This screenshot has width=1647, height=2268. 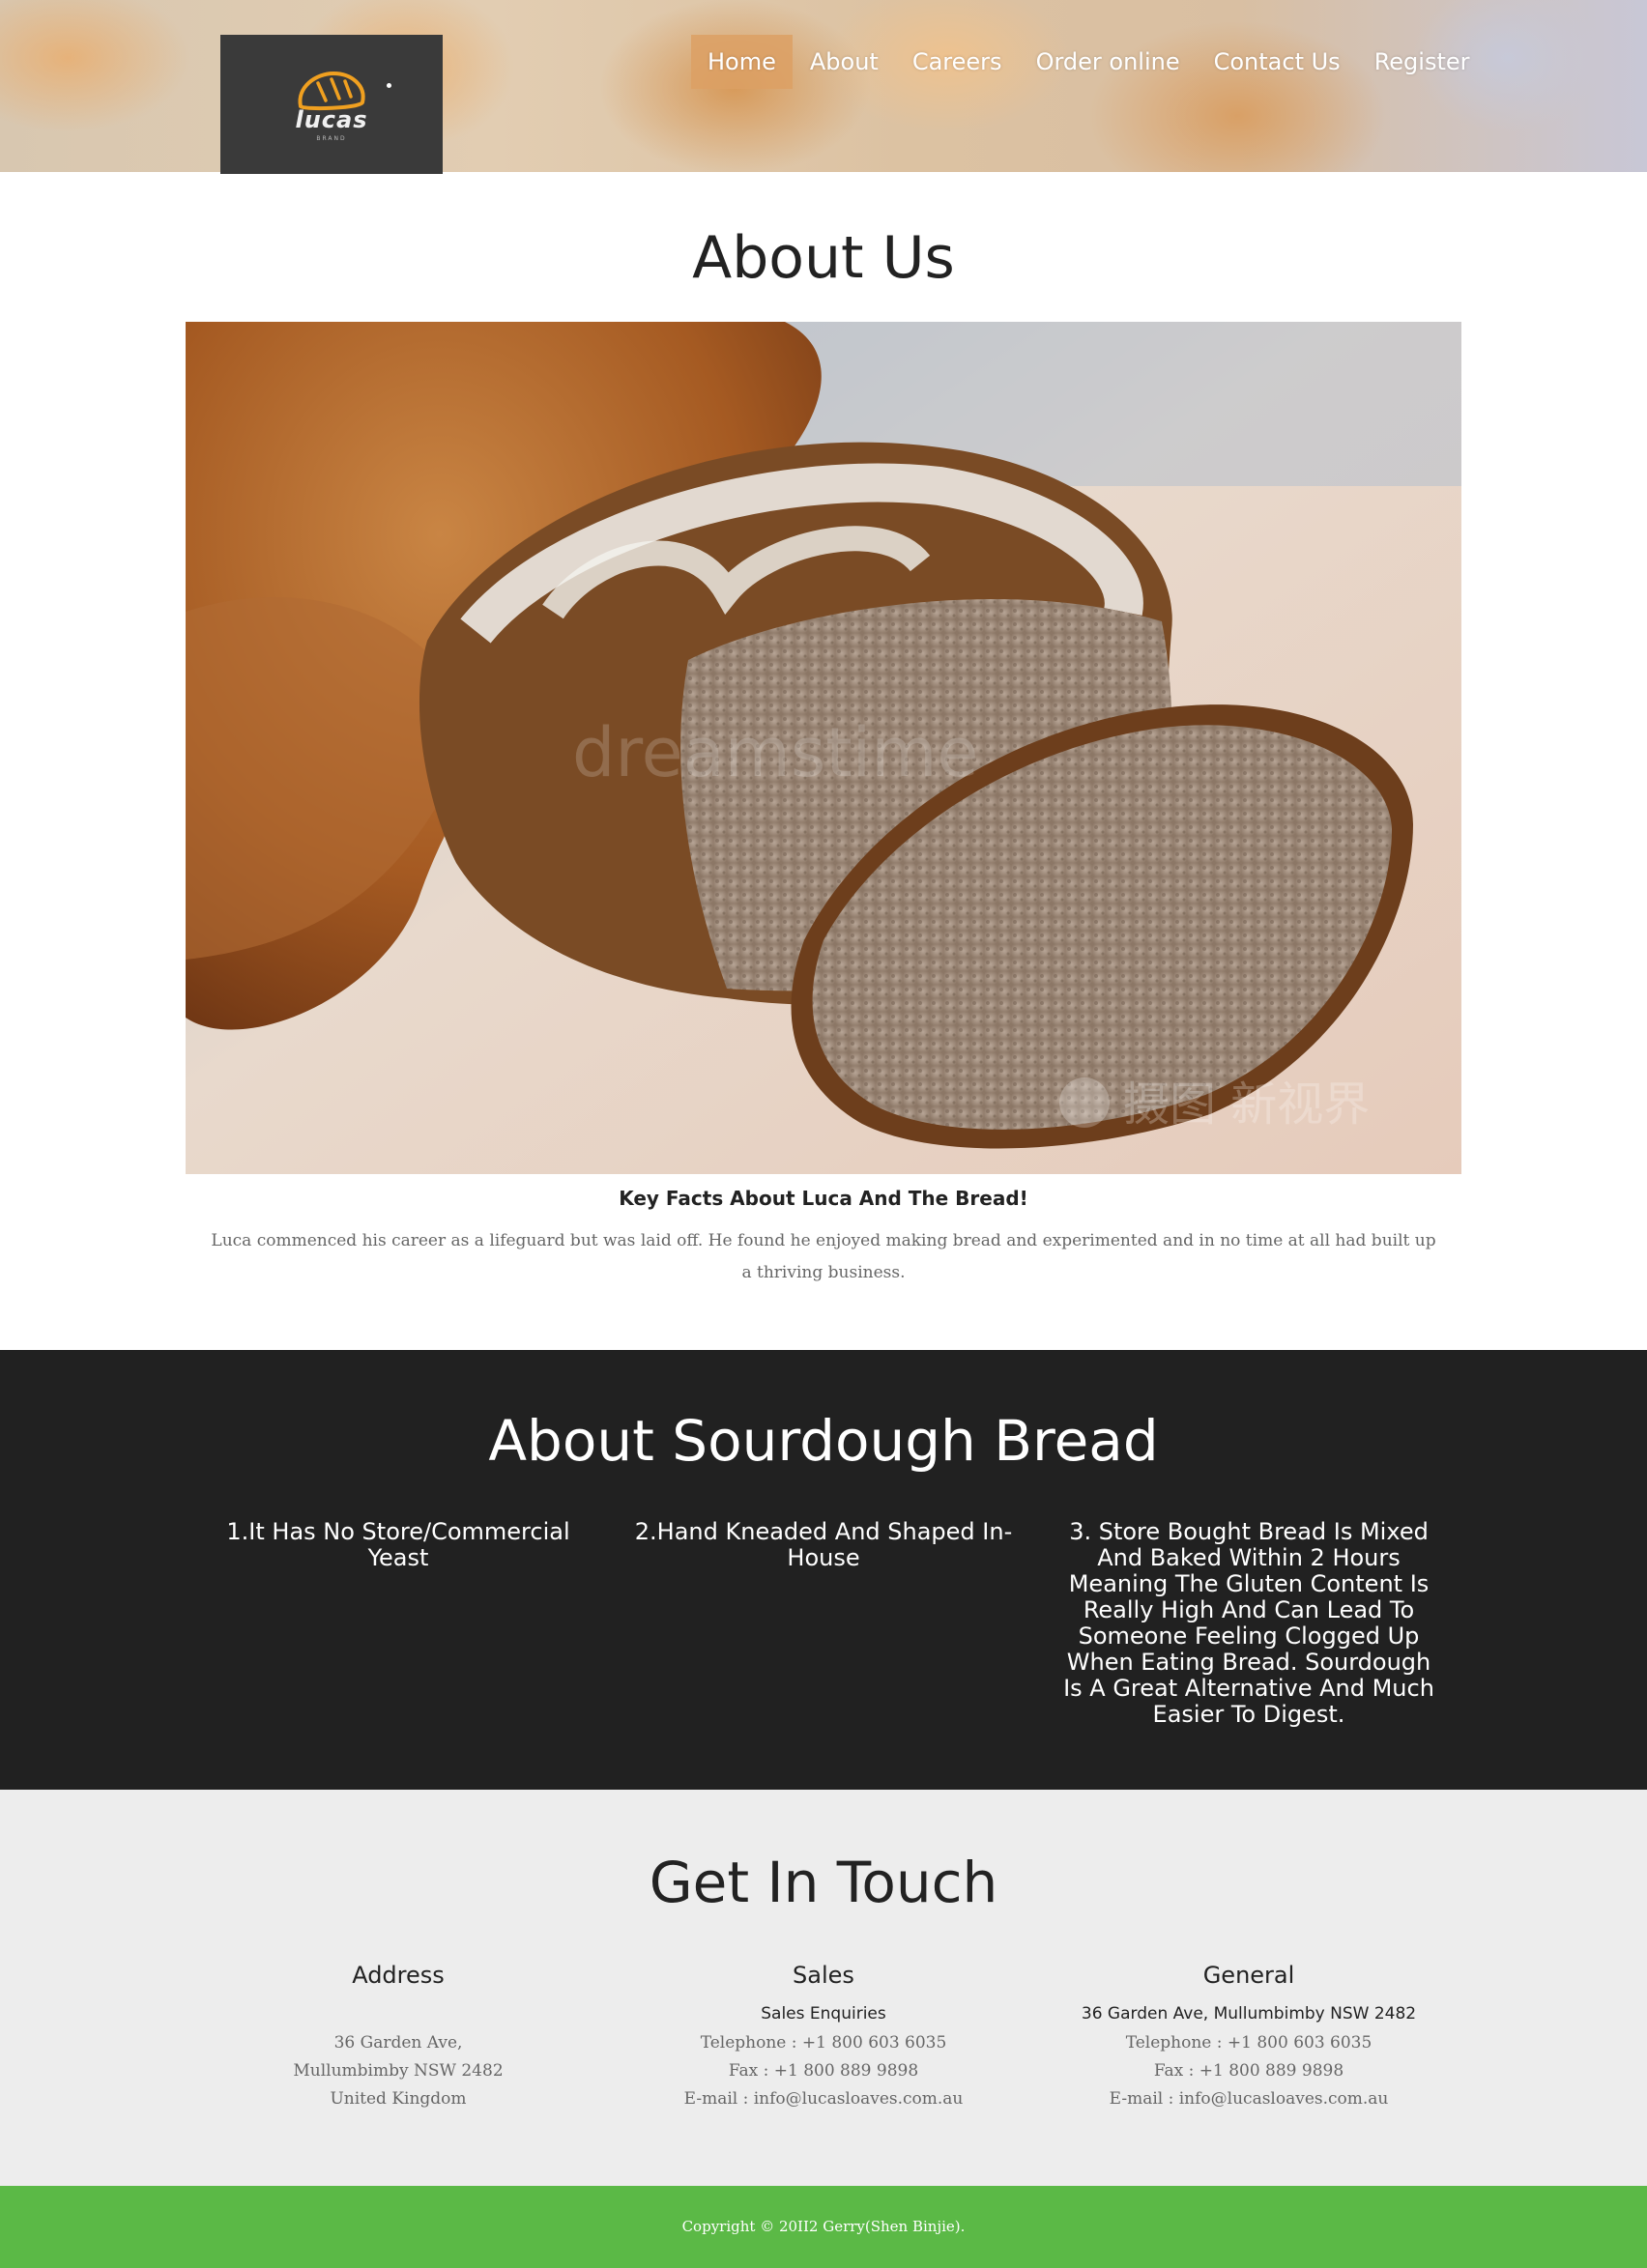 What do you see at coordinates (823, 1198) in the screenshot?
I see `key-facts-title: Key Facts About Luca And The Bread!` at bounding box center [823, 1198].